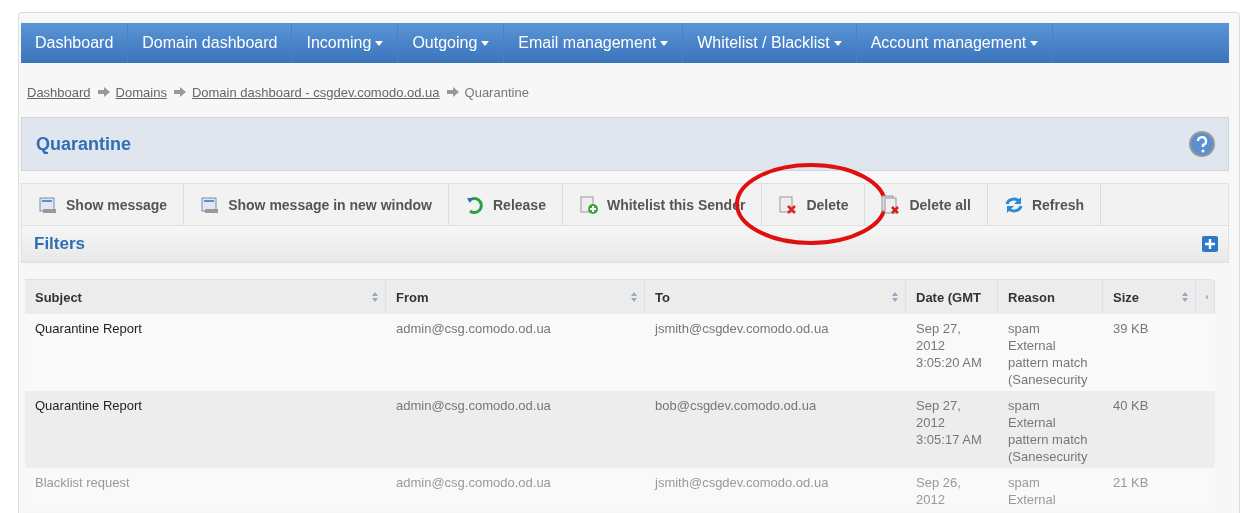 The width and height of the screenshot is (1242, 513). Describe the element at coordinates (84, 144) in the screenshot. I see `panel-title: Quarantine` at that location.